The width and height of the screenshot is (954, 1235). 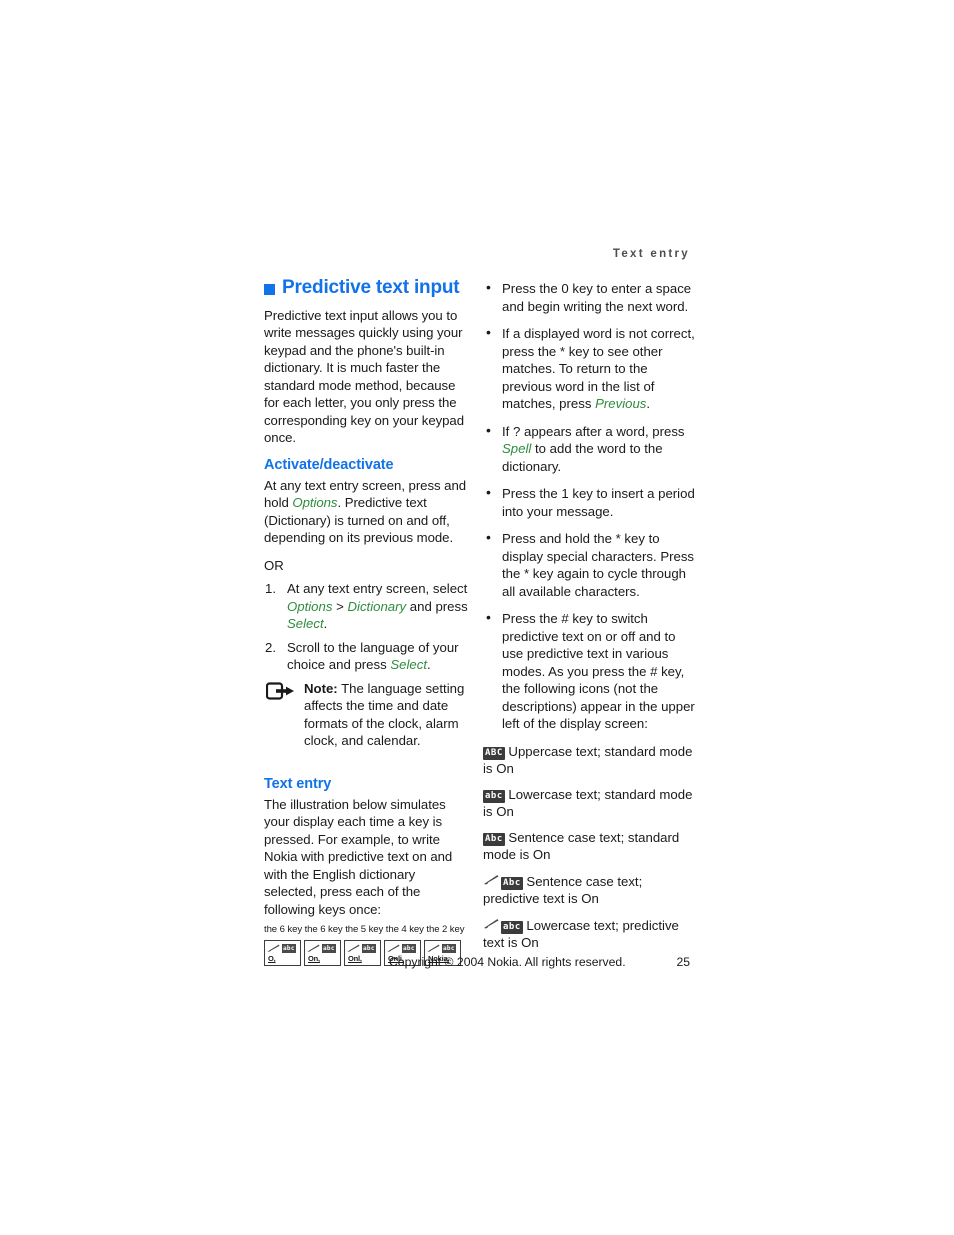 I want to click on display-word: Onl,, so click(x=355, y=959).